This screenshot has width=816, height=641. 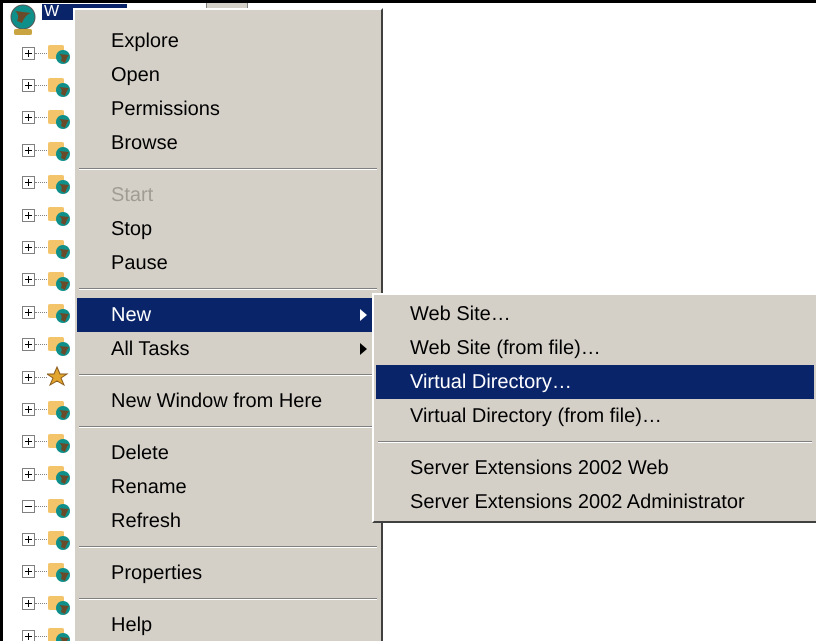 What do you see at coordinates (228, 624) in the screenshot?
I see `menu-item: Help` at bounding box center [228, 624].